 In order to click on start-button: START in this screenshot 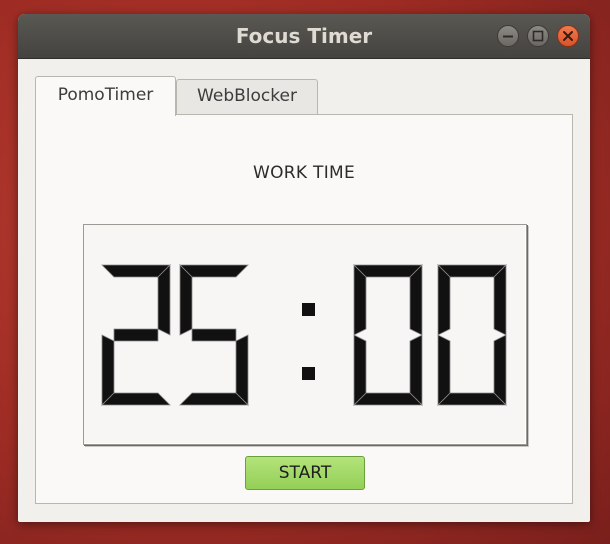, I will do `click(305, 473)`.